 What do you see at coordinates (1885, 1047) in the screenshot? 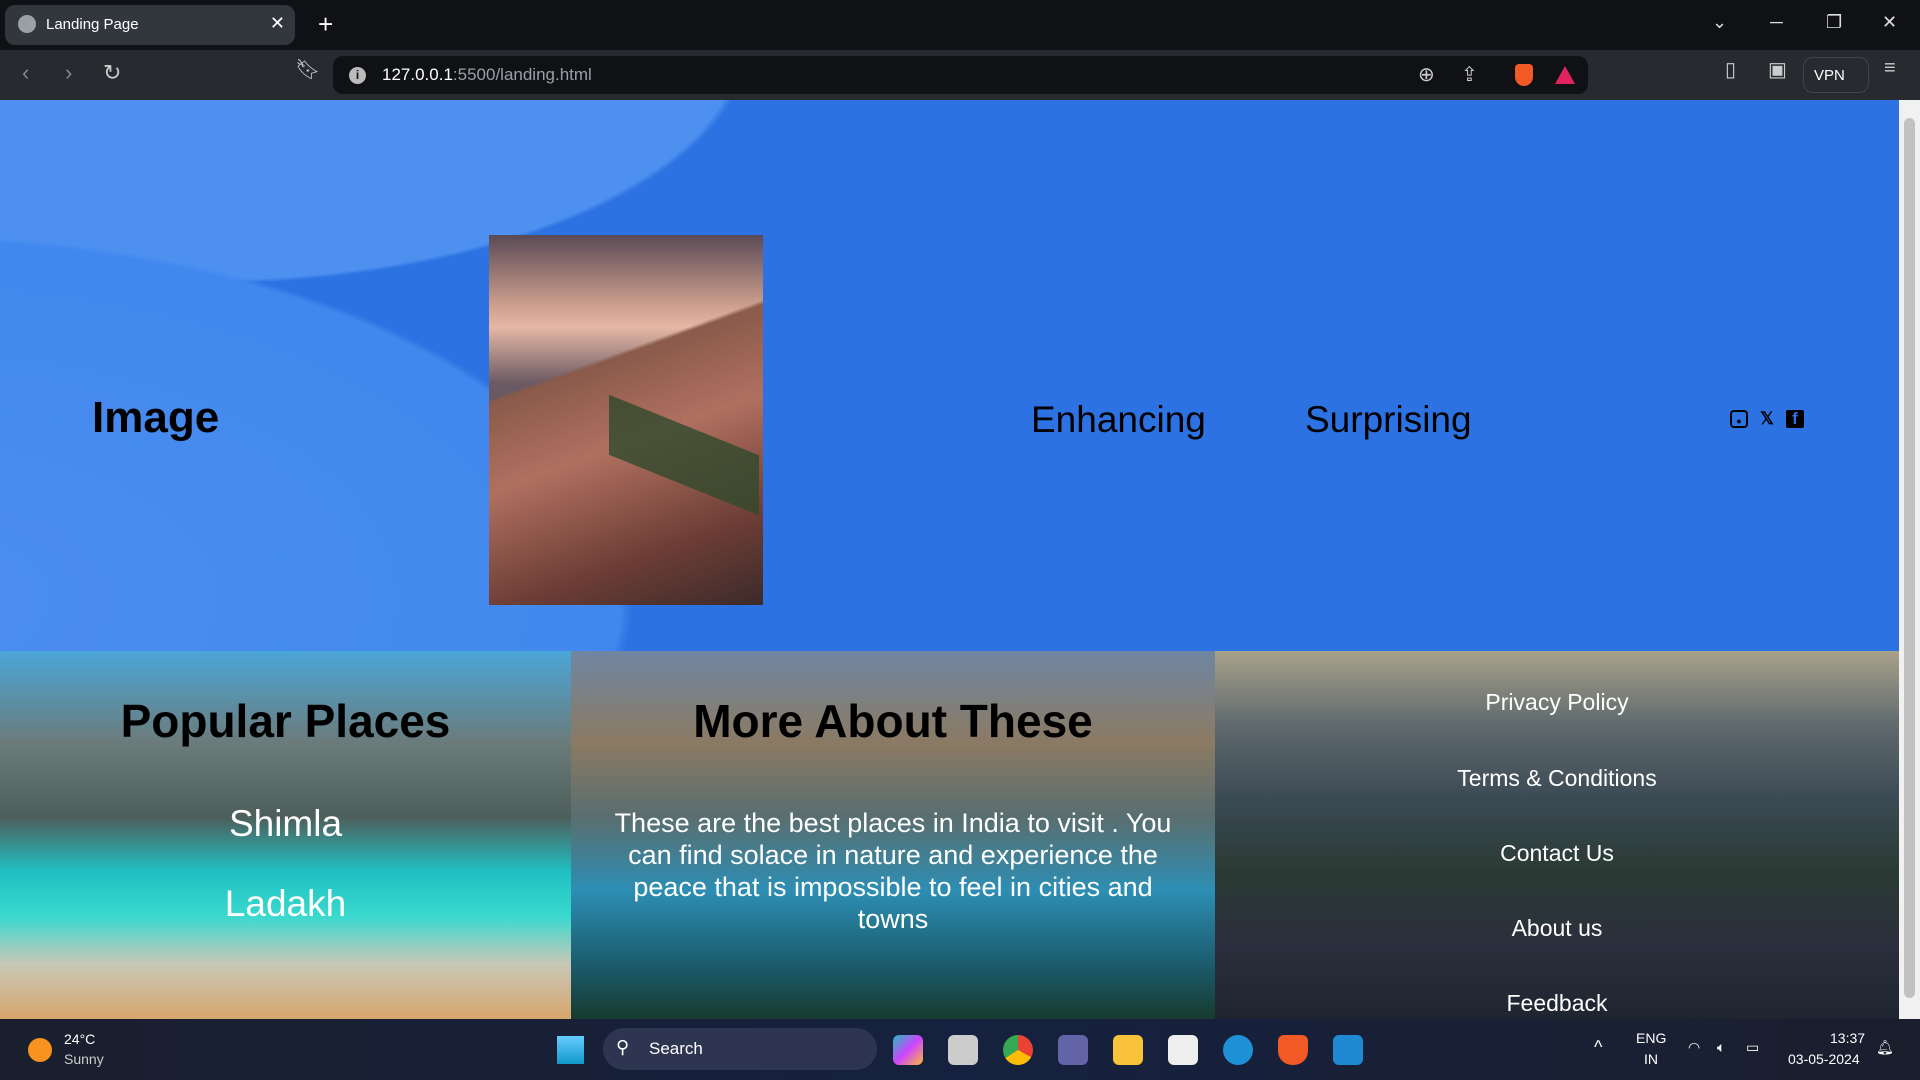
I see `notification-bell-icon: 🔔︎` at bounding box center [1885, 1047].